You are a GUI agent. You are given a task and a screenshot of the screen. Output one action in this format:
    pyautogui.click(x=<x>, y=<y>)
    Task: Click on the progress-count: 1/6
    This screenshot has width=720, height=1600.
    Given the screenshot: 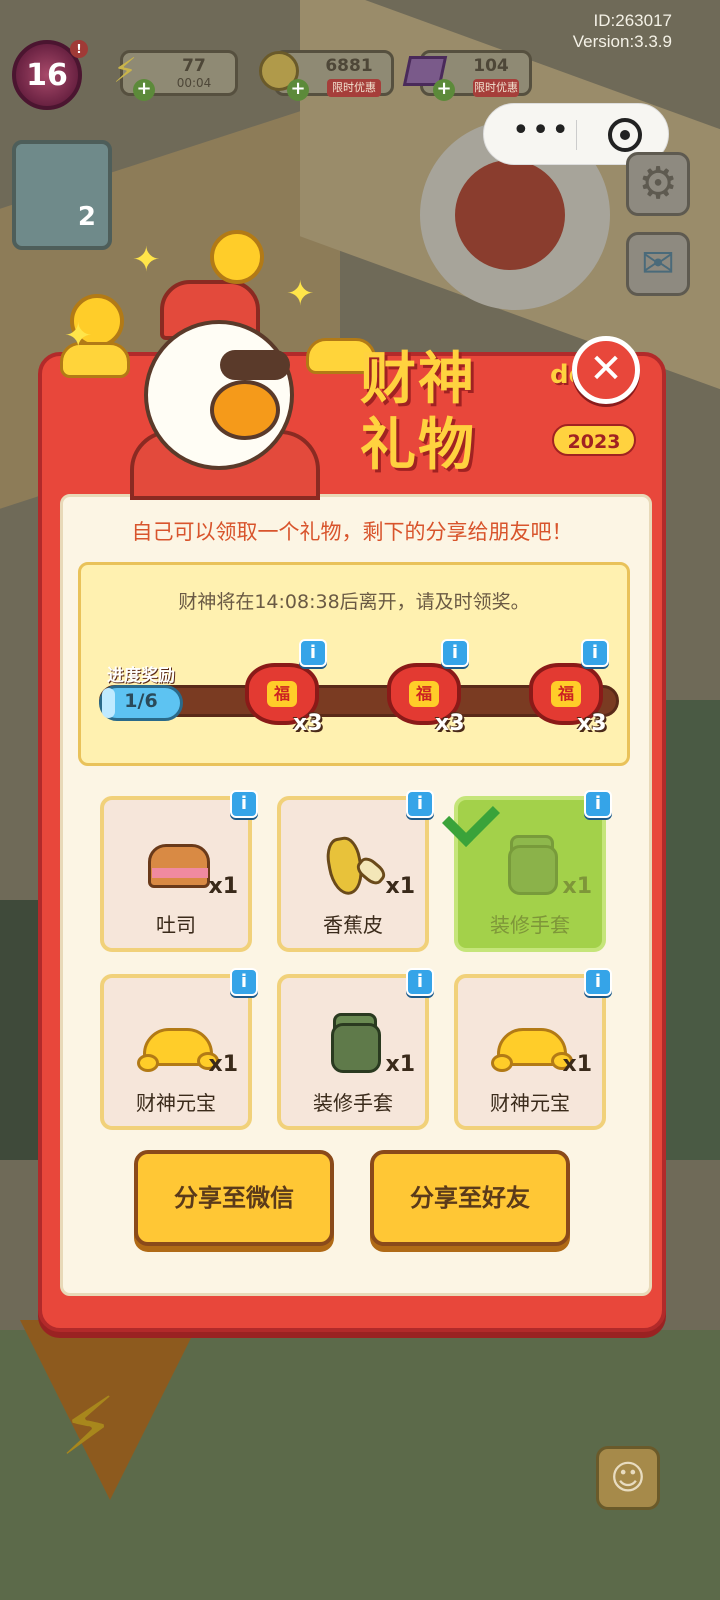 What is the action you would take?
    pyautogui.click(x=141, y=701)
    